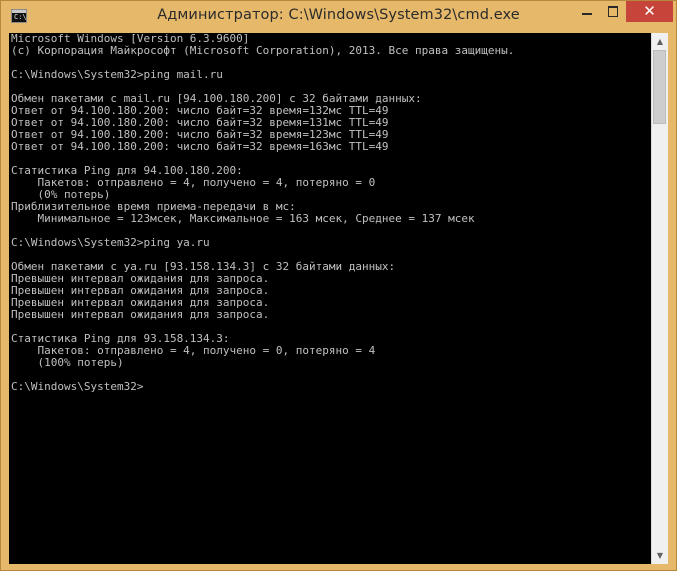  Describe the element at coordinates (140, 314) in the screenshot. I see `console-line: Превышен интервал ожидания для запроса.` at that location.